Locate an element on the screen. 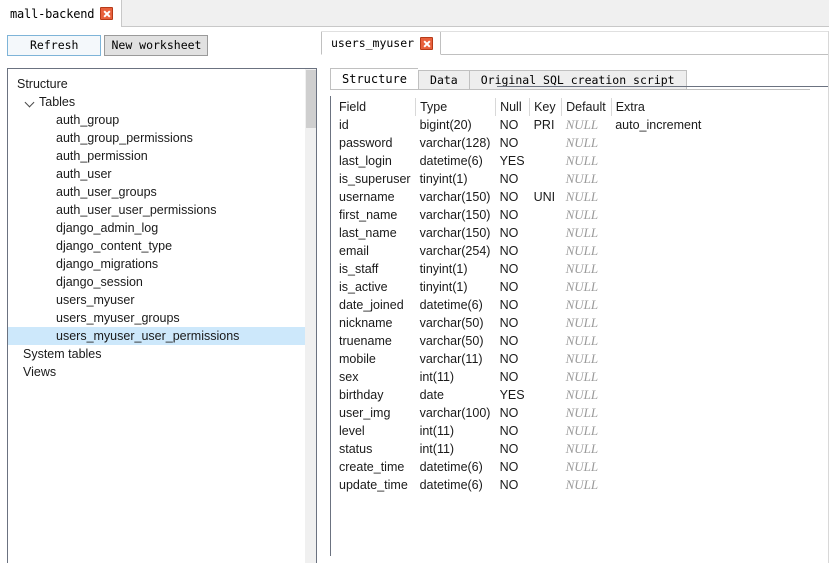  tree-item-users-myuser-user-permissions: users_myuser_user_permissions is located at coordinates (156, 336).